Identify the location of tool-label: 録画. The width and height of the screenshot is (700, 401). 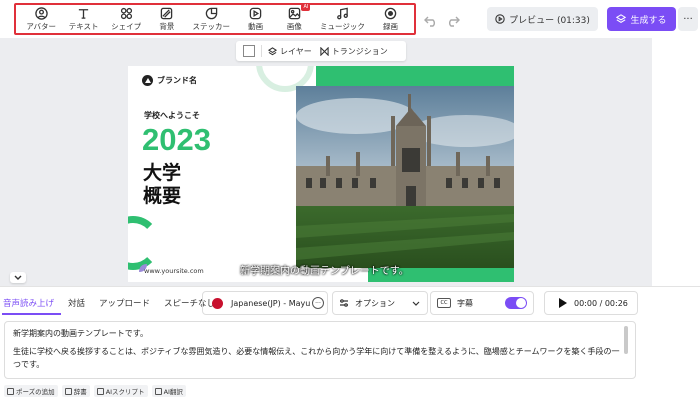
(391, 26).